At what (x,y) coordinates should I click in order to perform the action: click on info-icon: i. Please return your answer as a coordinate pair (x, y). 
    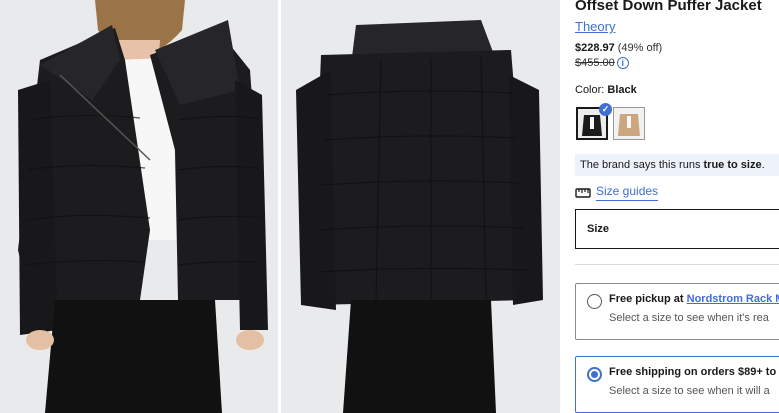
    Looking at the image, I should click on (622, 63).